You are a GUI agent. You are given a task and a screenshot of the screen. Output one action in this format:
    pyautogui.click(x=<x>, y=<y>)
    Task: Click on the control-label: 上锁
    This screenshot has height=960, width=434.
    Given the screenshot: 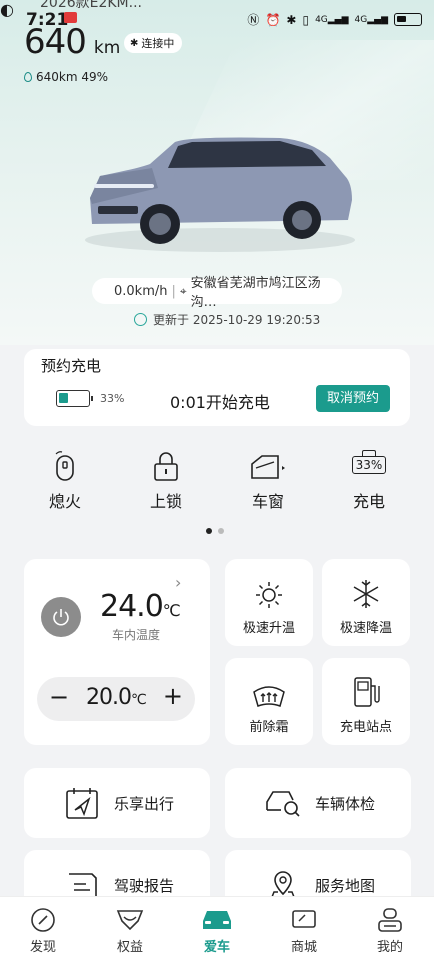 What is the action you would take?
    pyautogui.click(x=165, y=501)
    